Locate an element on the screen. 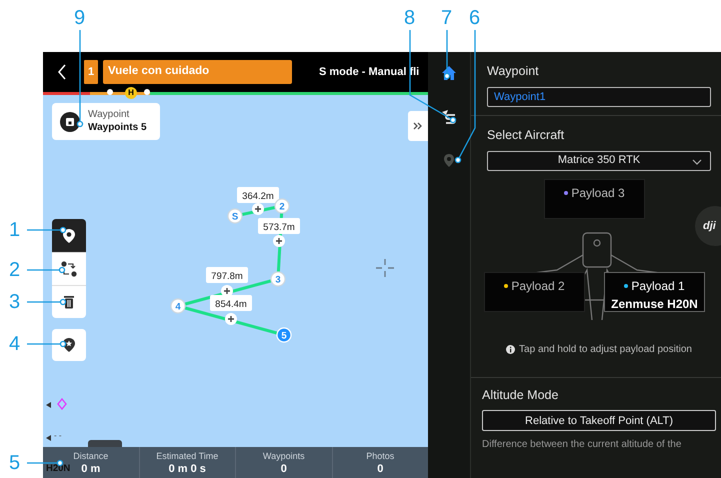 Image resolution: width=721 pixels, height=478 pixels. camera-thumbnail is located at coordinates (105, 443).